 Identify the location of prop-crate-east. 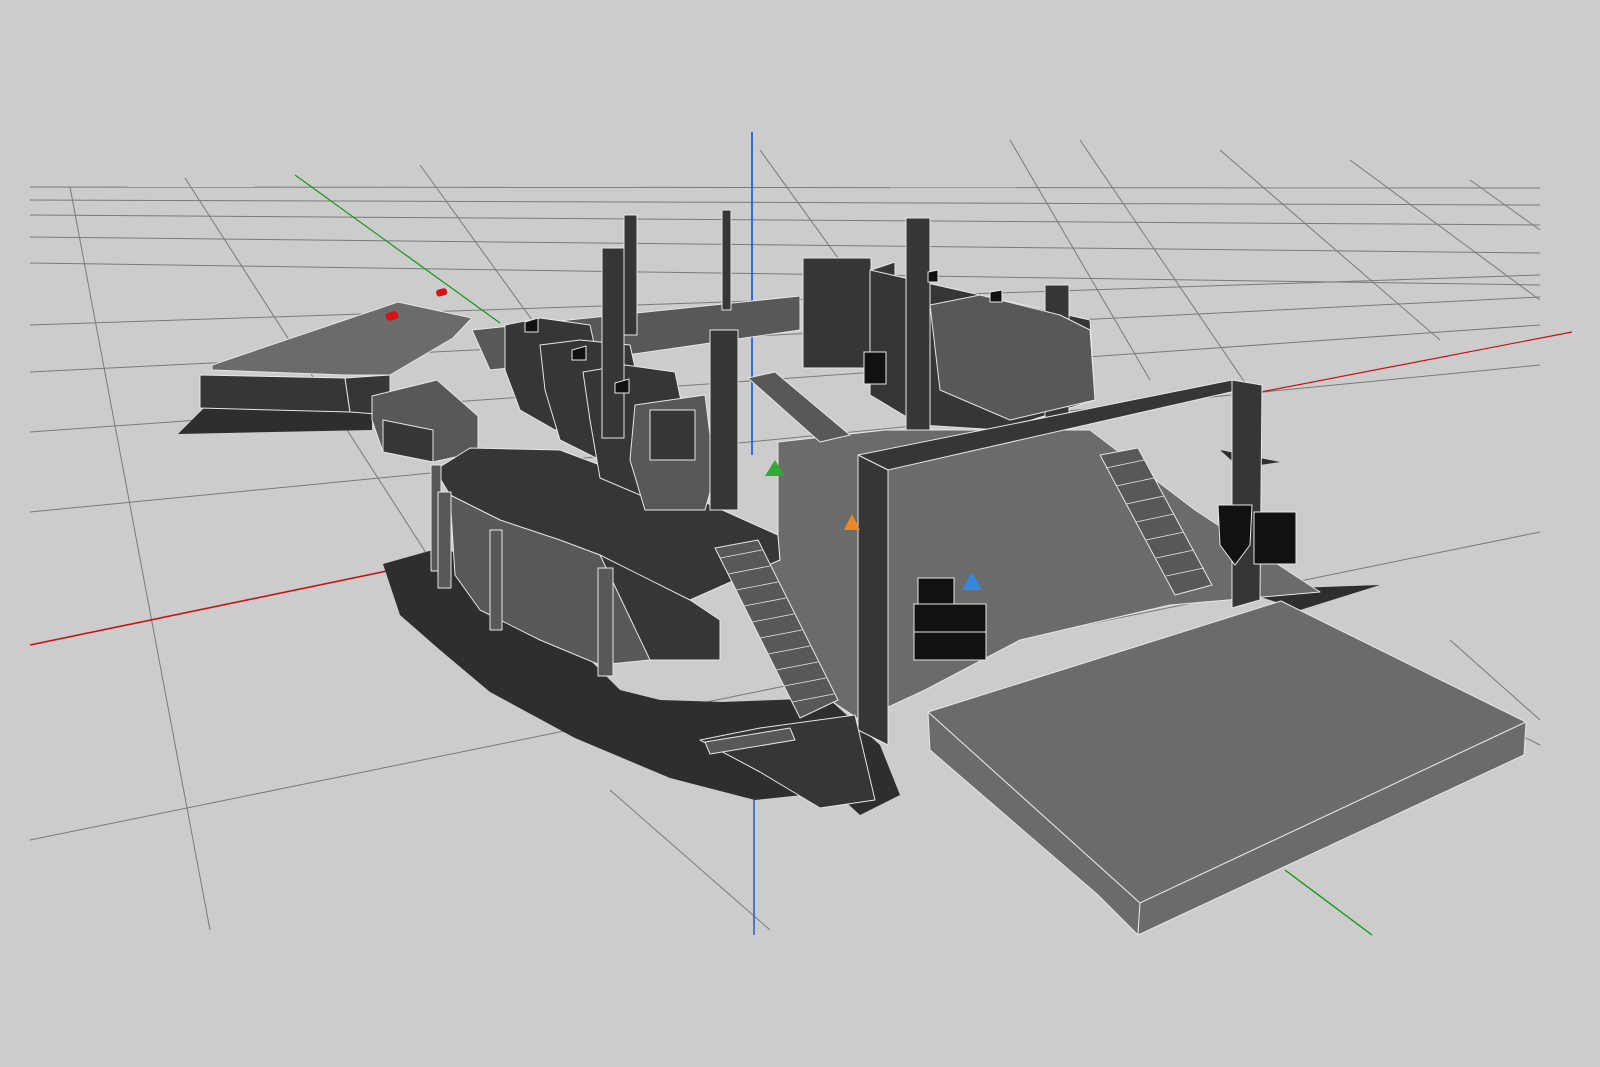
(1275, 538).